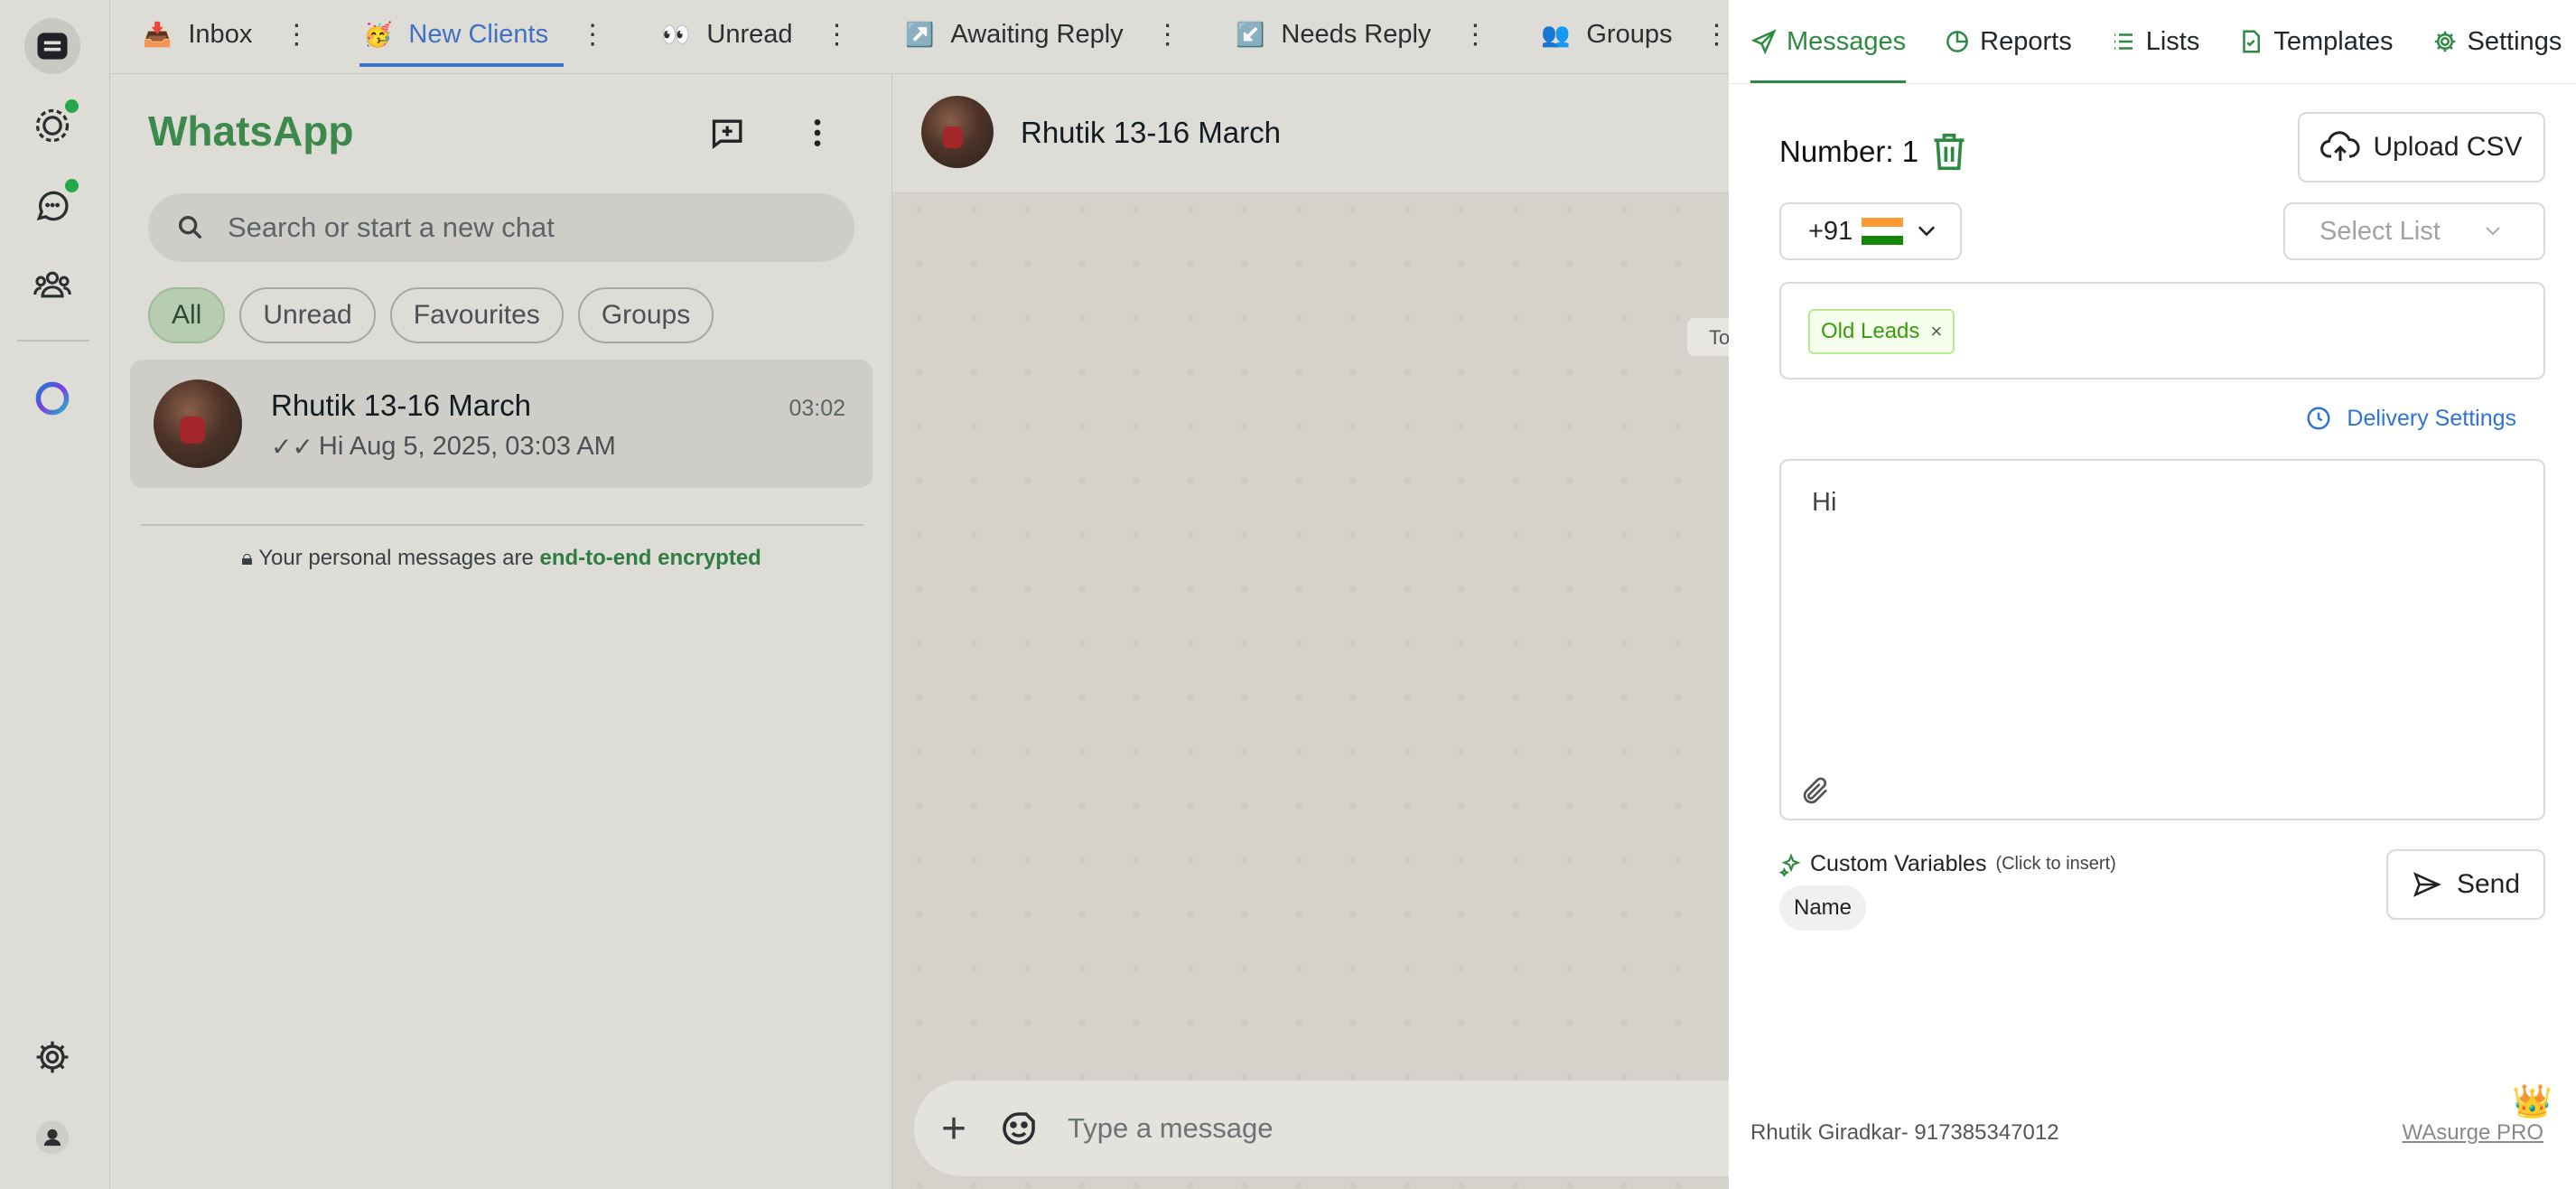 The image size is (2576, 1189). Describe the element at coordinates (2152, 83) in the screenshot. I see `panel-tabs-divider` at that location.